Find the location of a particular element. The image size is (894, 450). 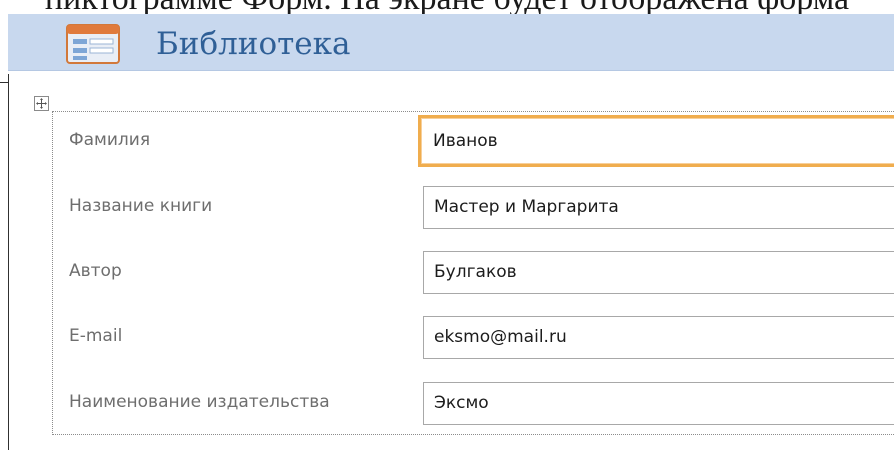

field-row-surname: Фамилия Иванов is located at coordinates (447, 141).